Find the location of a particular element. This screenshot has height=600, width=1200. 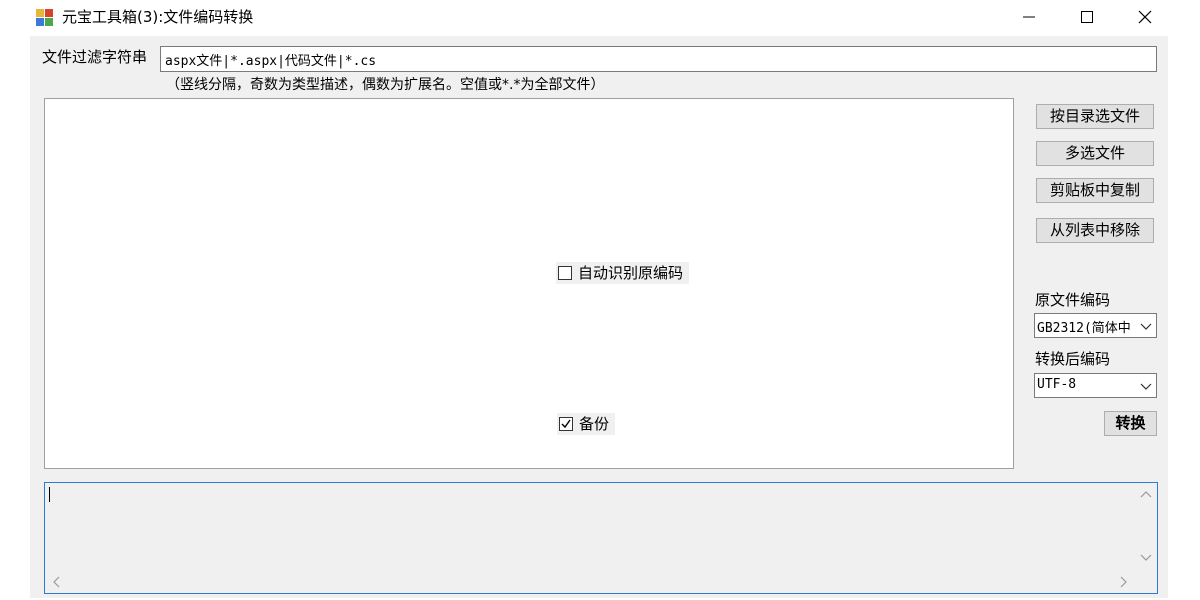

text-caret is located at coordinates (49, 494).